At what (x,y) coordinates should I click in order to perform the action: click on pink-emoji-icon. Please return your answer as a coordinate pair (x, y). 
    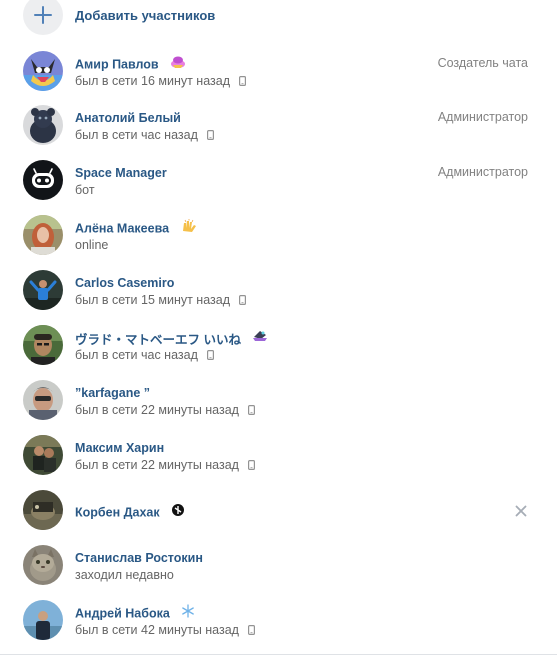
    Looking at the image, I should click on (178, 64).